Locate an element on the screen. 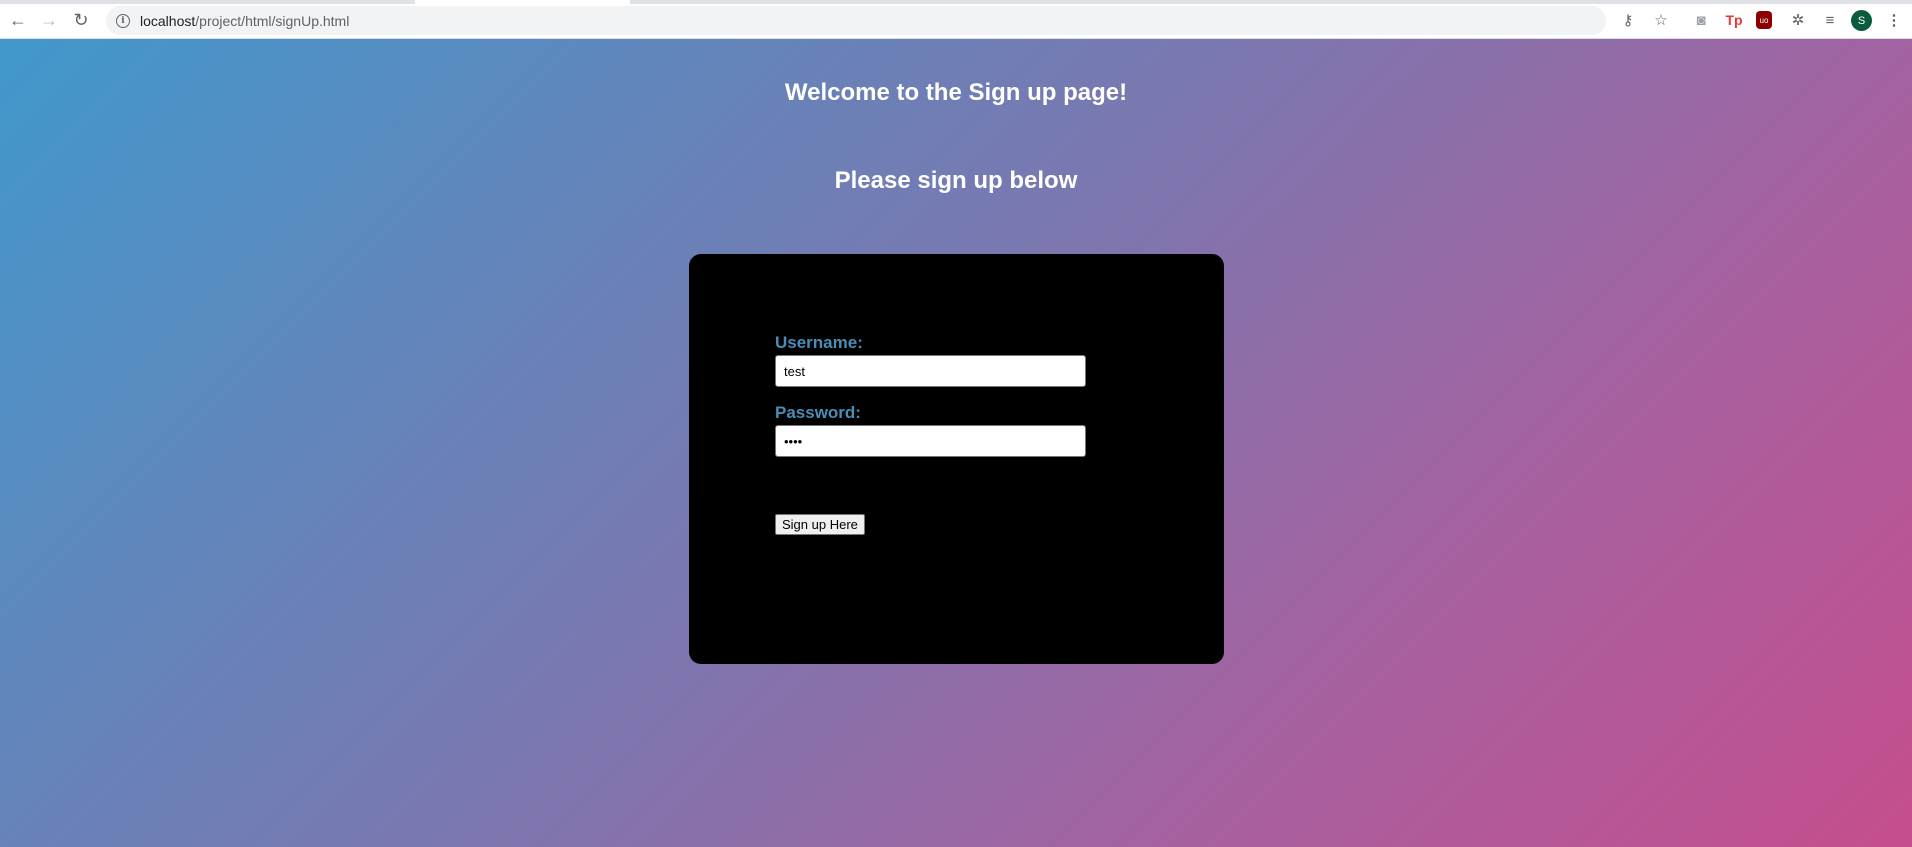 The image size is (1912, 847). username-label: Username: is located at coordinates (819, 342).